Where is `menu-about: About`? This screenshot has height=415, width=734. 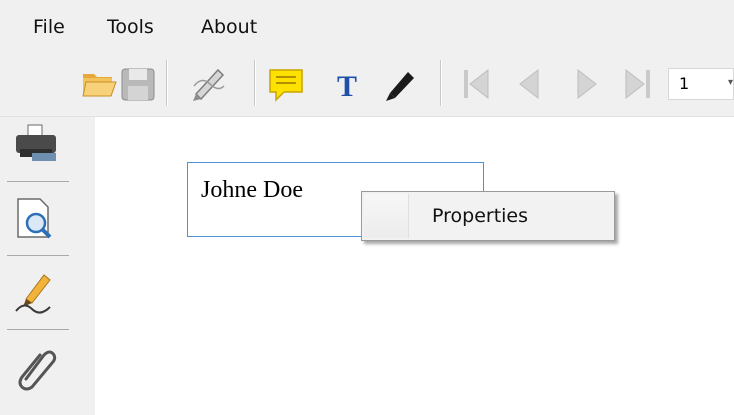 menu-about: About is located at coordinates (229, 27).